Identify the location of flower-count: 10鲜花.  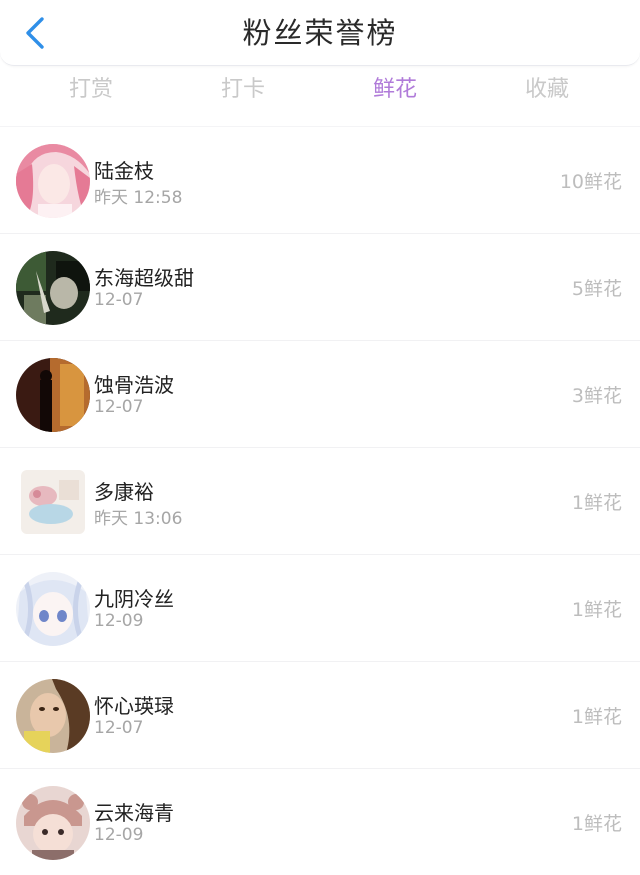
(590, 182).